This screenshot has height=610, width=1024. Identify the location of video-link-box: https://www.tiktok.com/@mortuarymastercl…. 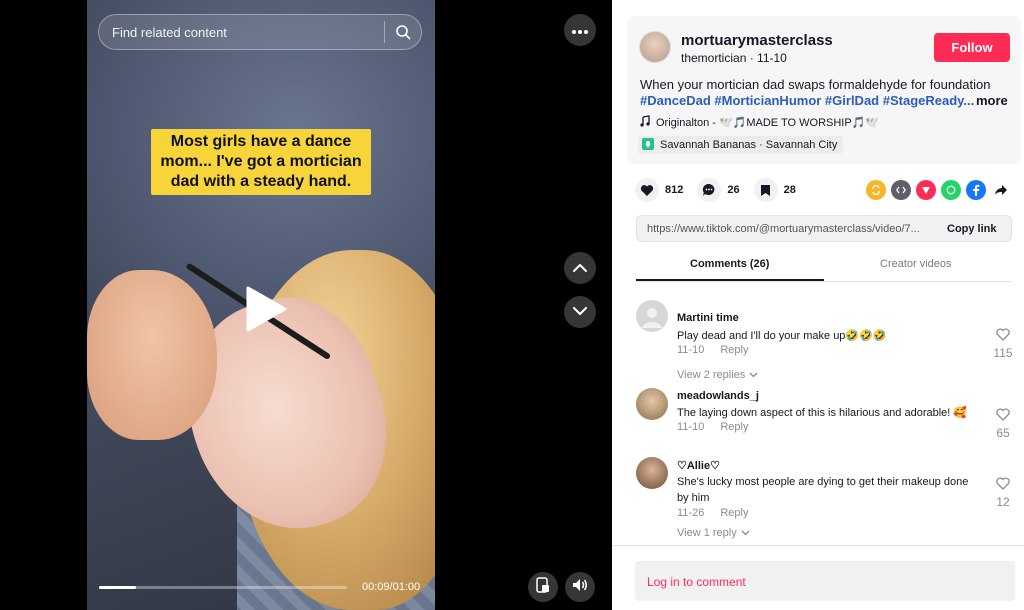
(824, 228).